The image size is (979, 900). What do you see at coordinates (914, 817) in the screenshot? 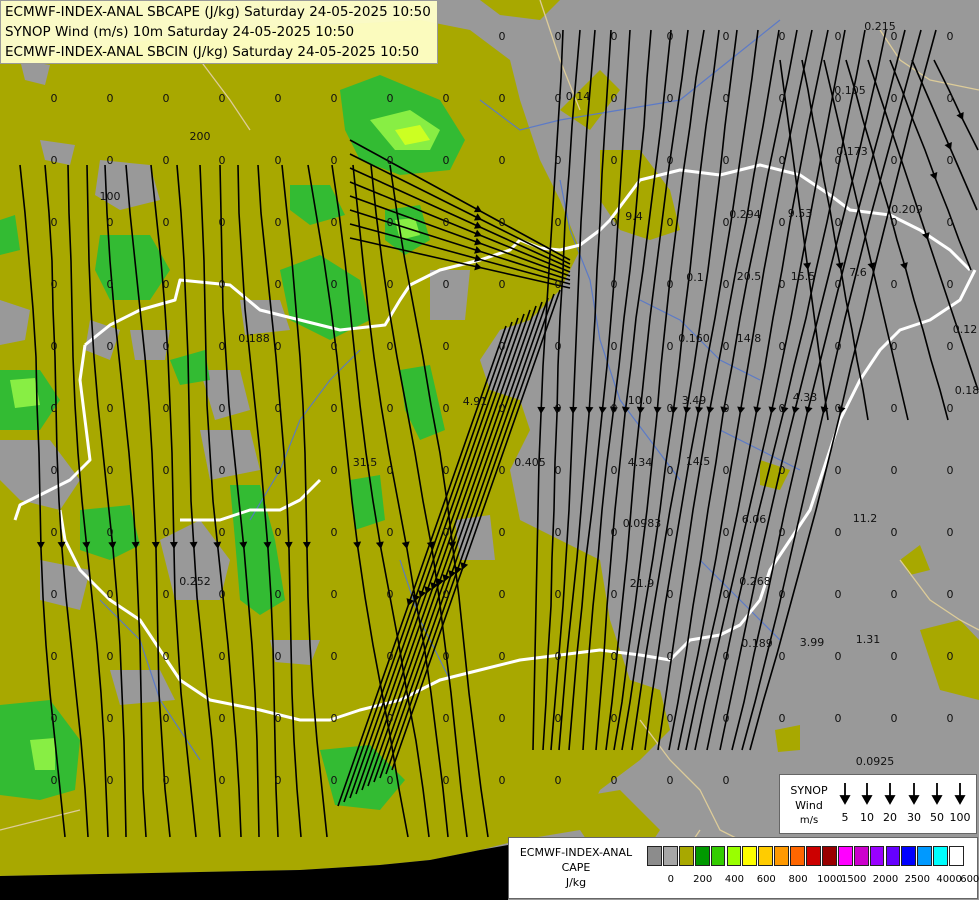
I see `wind-legend-speed: 30` at bounding box center [914, 817].